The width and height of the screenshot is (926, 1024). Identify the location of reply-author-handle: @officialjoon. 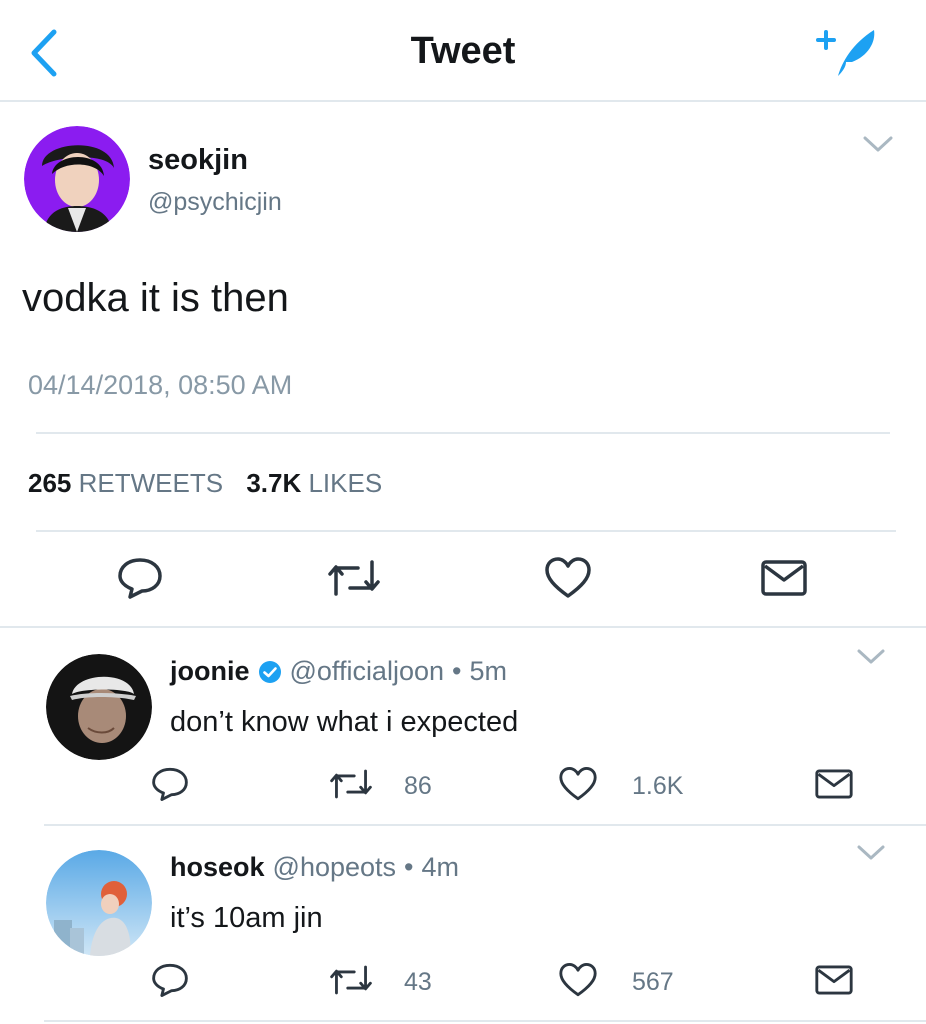
(367, 671).